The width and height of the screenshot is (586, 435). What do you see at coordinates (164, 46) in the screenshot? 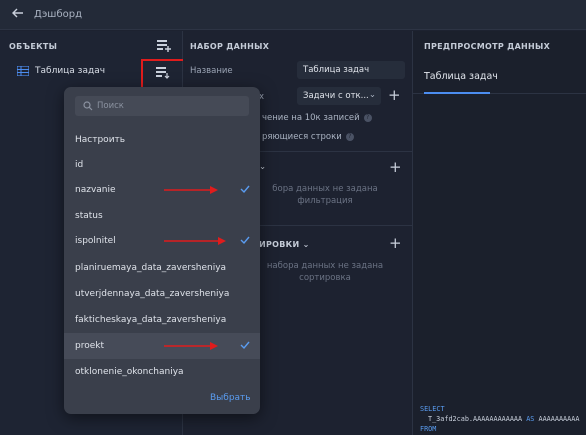
I see `add-object-icon` at bounding box center [164, 46].